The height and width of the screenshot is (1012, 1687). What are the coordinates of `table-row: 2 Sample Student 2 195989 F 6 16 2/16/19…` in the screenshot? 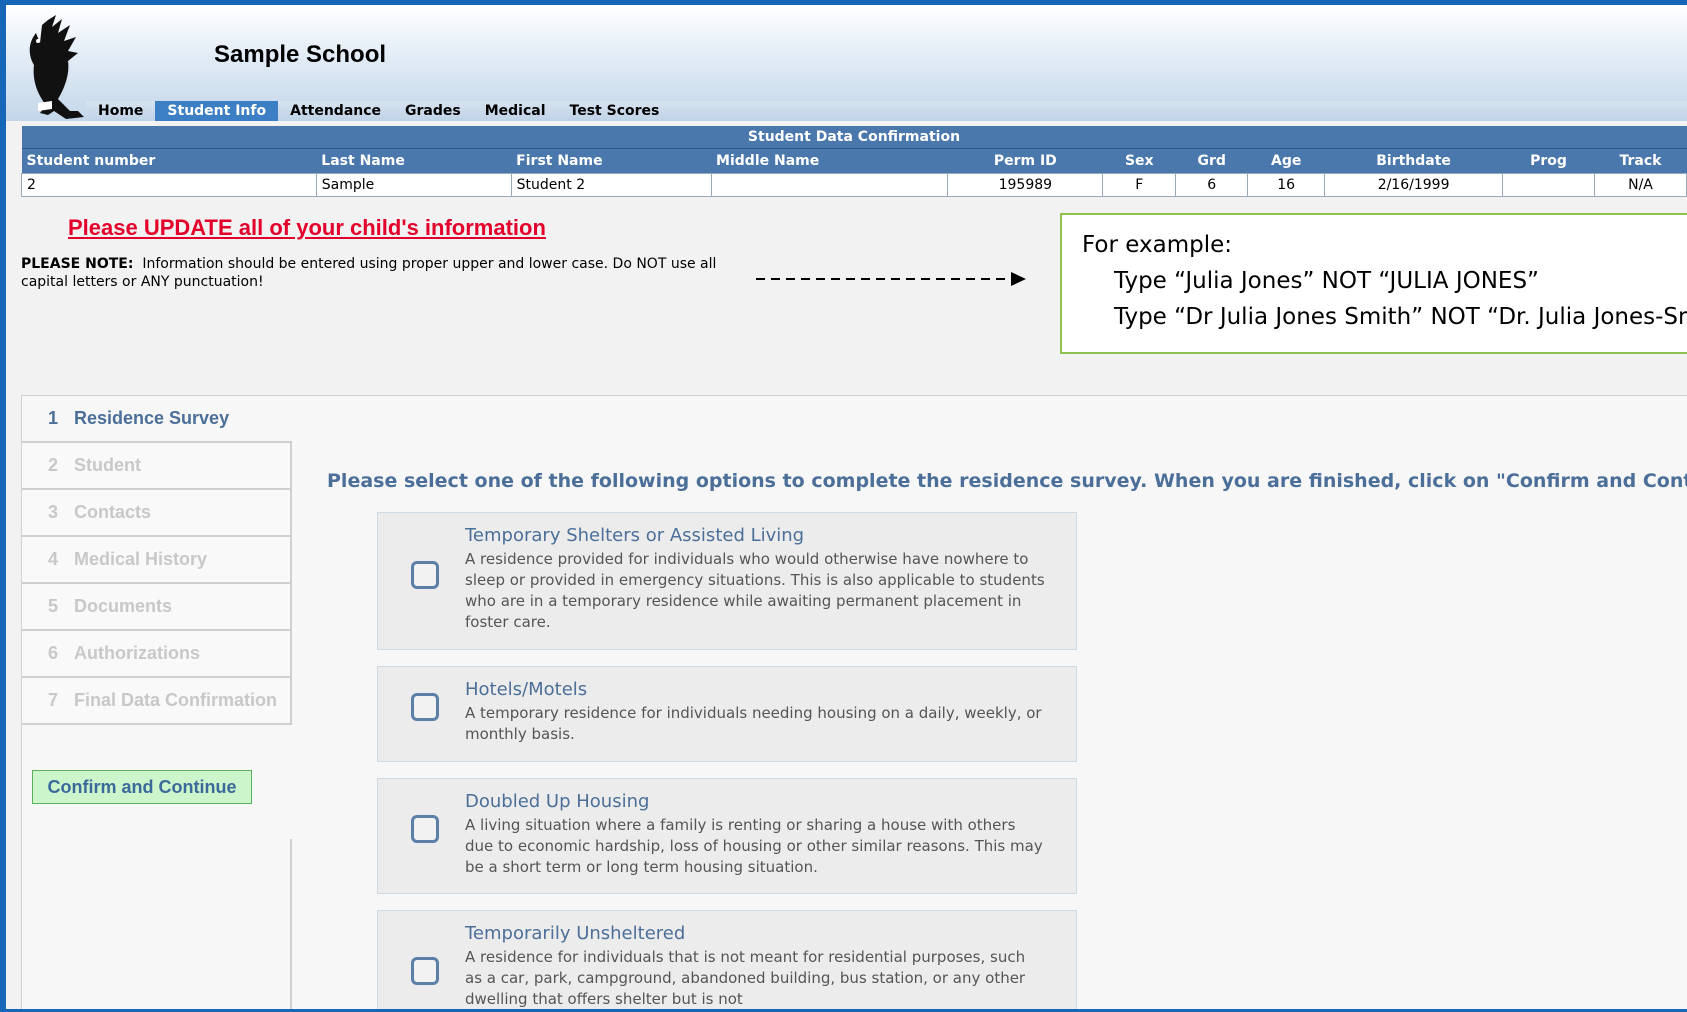 It's located at (854, 185).